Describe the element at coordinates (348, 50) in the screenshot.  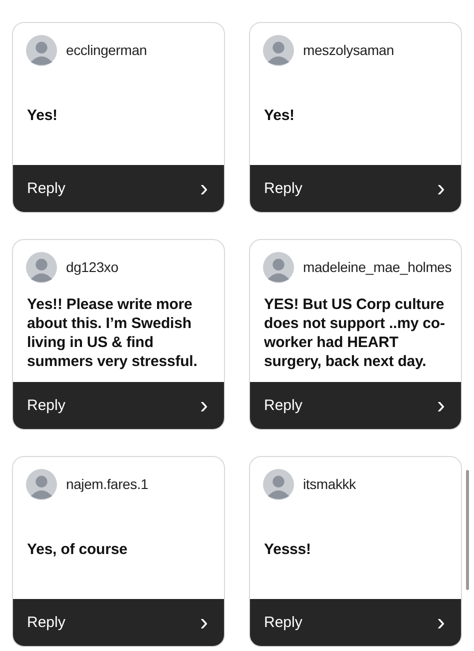
I see `username: meszolysaman` at that location.